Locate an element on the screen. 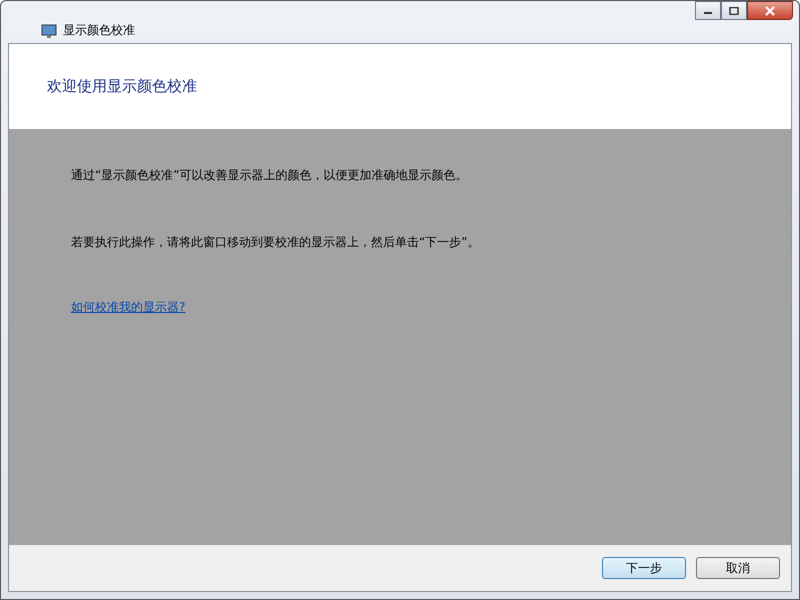 This screenshot has width=800, height=600. next-button: 下一步 is located at coordinates (644, 568).